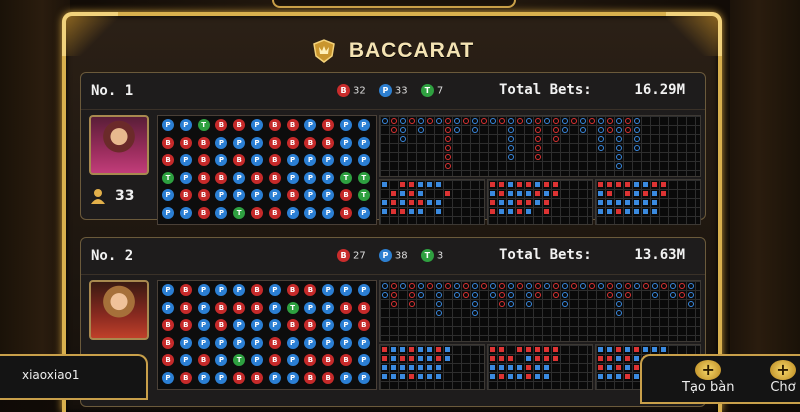  I want to click on banker-count: 27, so click(359, 256).